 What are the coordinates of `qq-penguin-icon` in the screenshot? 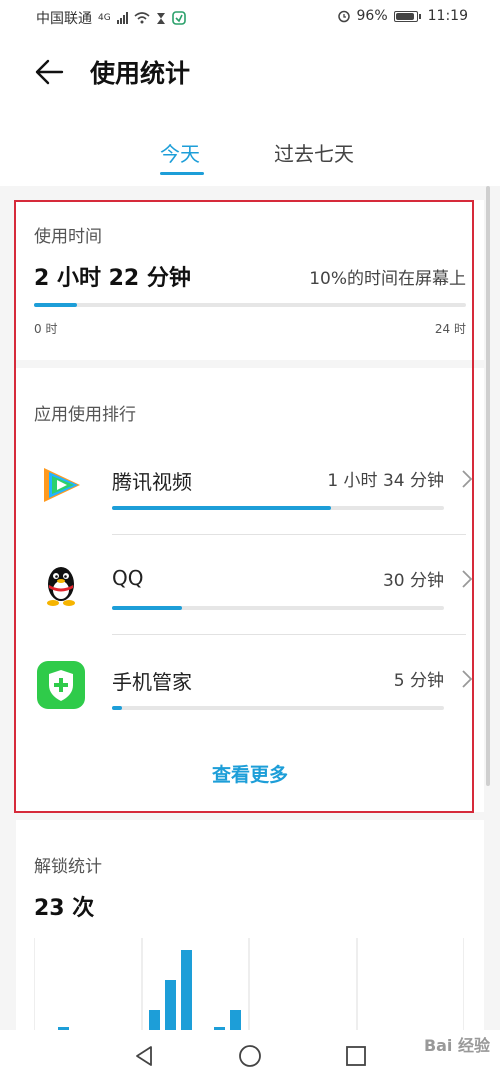 It's located at (61, 586).